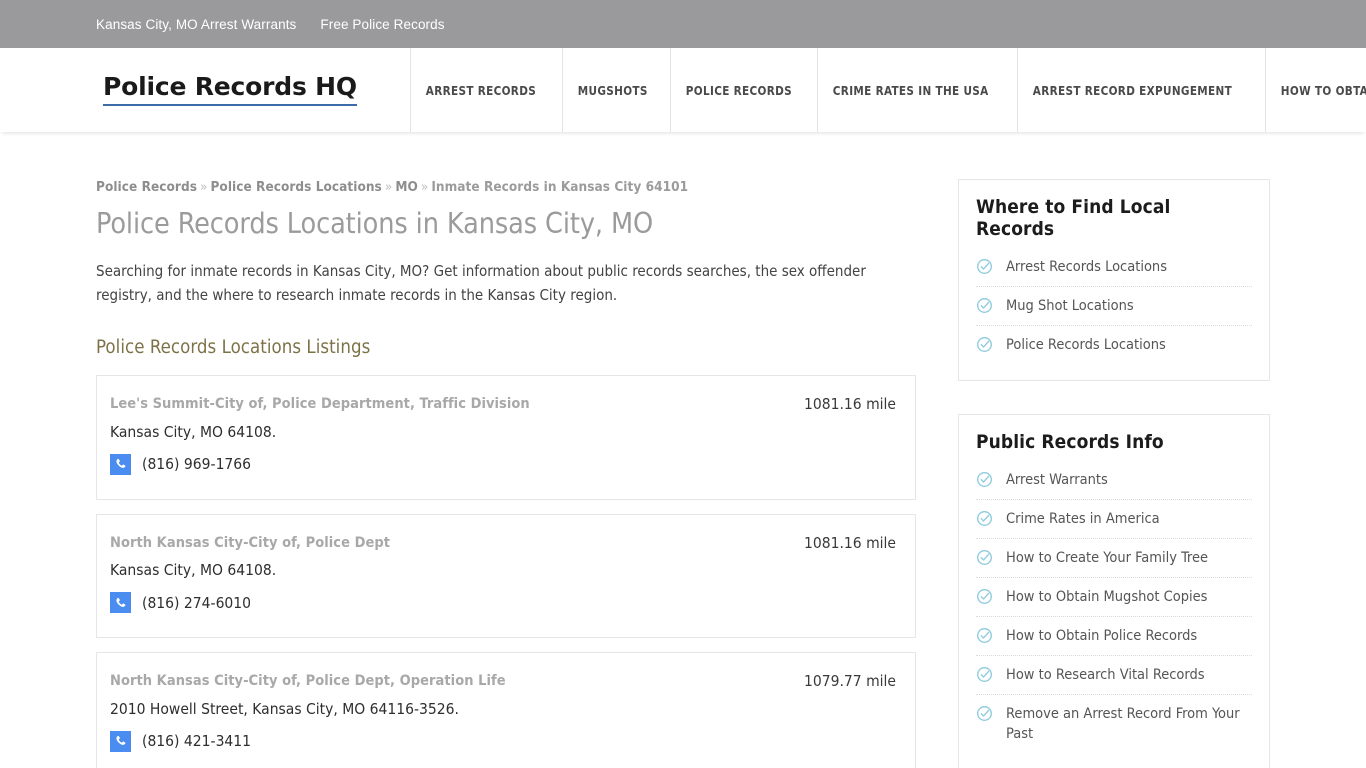 The image size is (1366, 768). Describe the element at coordinates (1129, 724) in the screenshot. I see `sidebar-link: Remove an Arrest Record From Your Past` at that location.